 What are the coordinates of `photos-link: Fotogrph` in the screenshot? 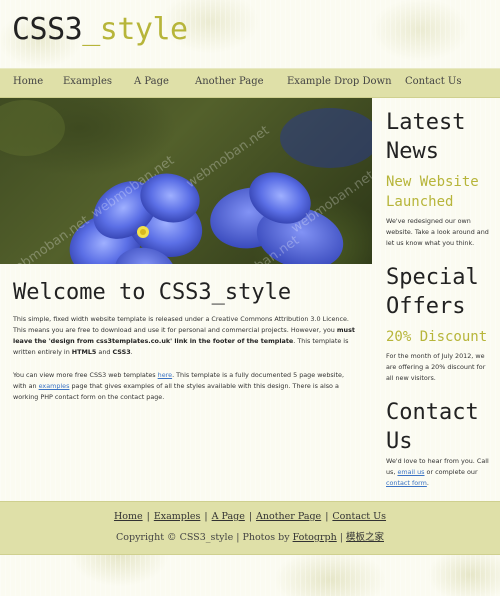 It's located at (315, 537).